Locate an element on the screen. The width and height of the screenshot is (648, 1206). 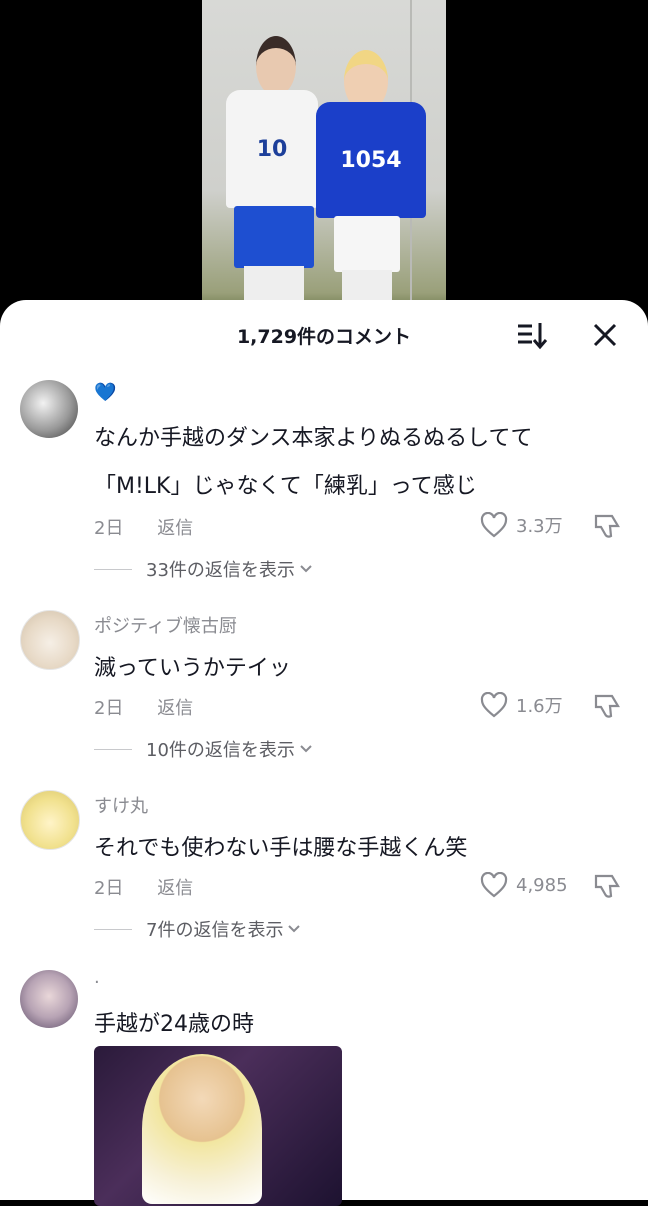
comment-count-title: 1,729件のコメント is located at coordinates (324, 337).